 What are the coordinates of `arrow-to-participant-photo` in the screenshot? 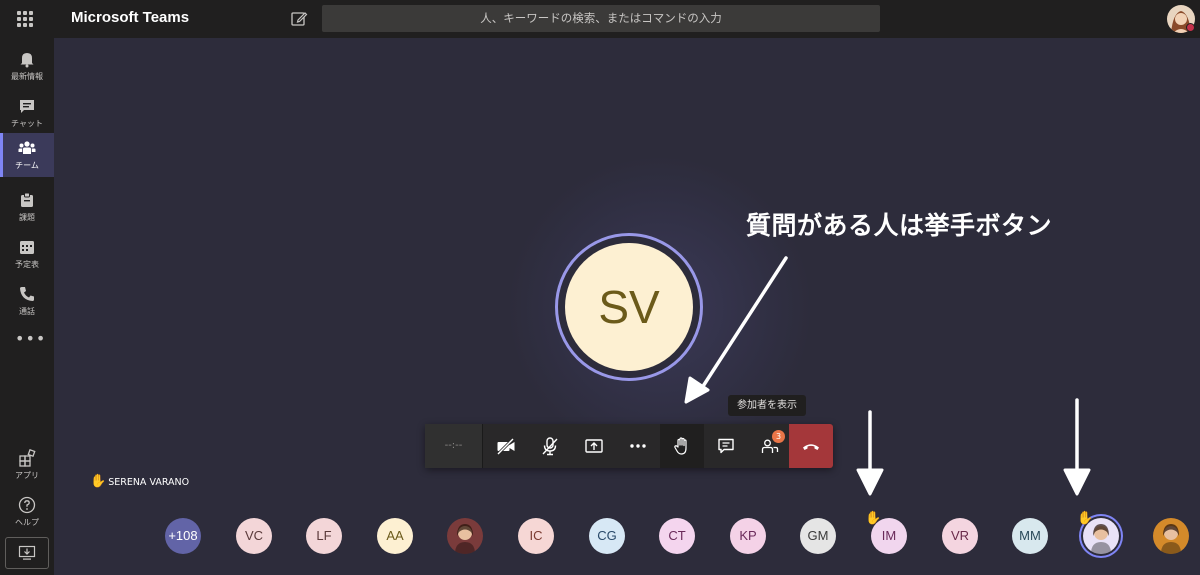 It's located at (1077, 447).